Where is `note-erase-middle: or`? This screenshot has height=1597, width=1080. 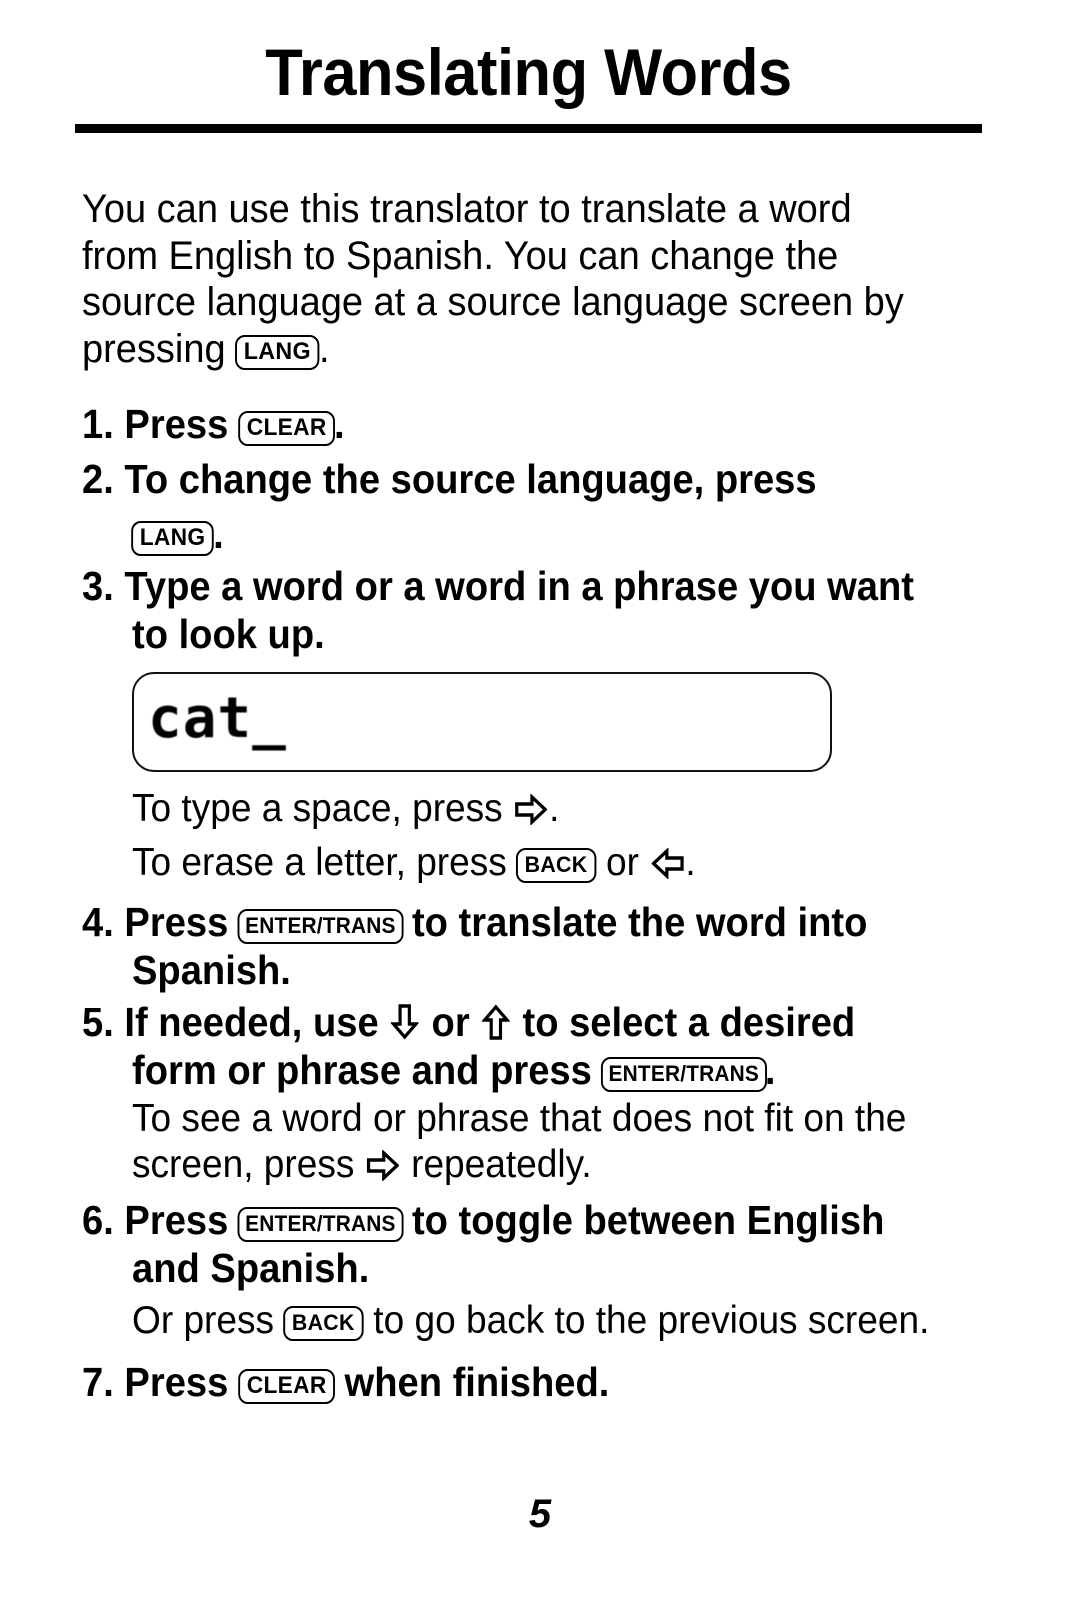
note-erase-middle: or is located at coordinates (623, 862).